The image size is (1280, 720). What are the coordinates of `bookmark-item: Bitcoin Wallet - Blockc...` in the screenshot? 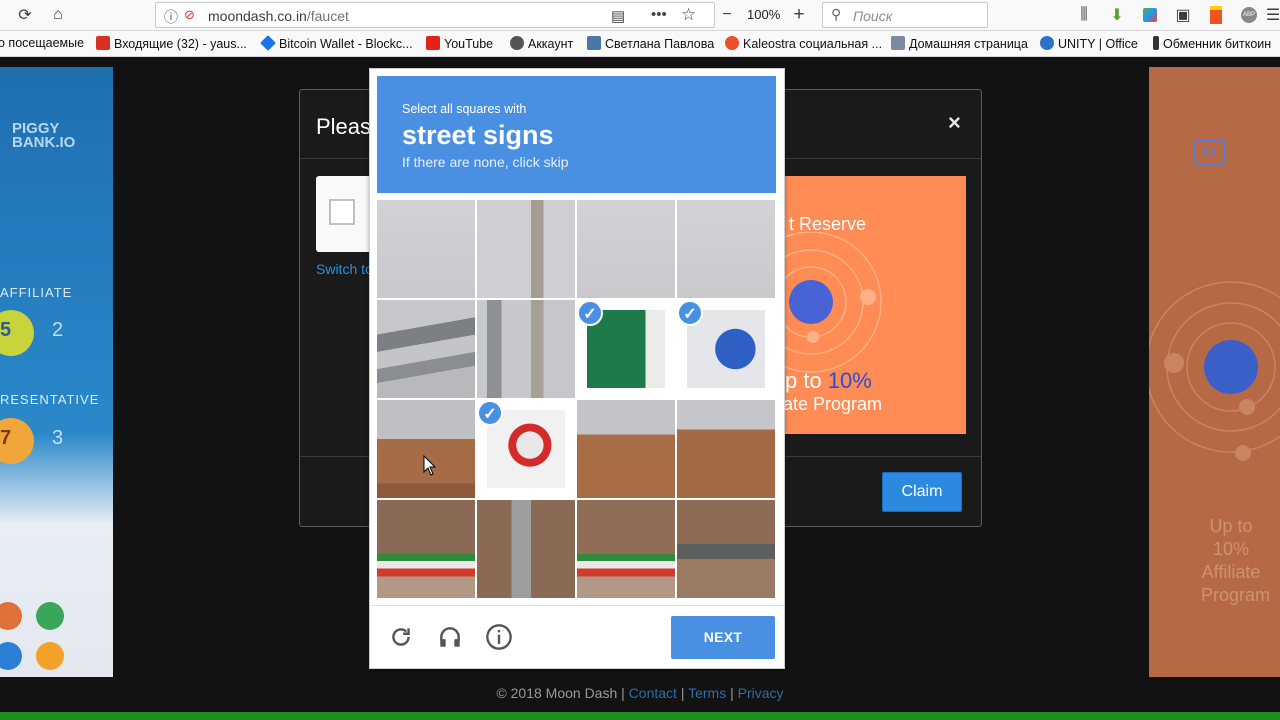 It's located at (336, 43).